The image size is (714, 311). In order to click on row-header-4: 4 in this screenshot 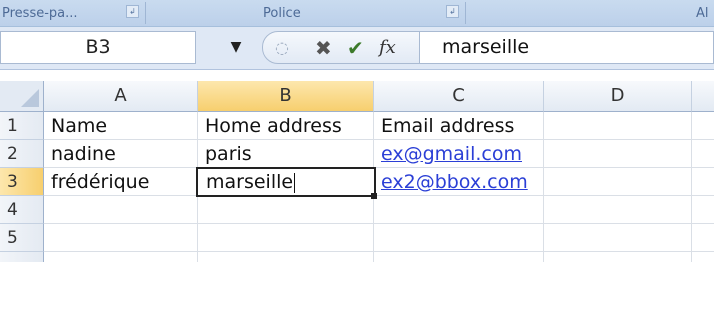, I will do `click(22, 210)`.